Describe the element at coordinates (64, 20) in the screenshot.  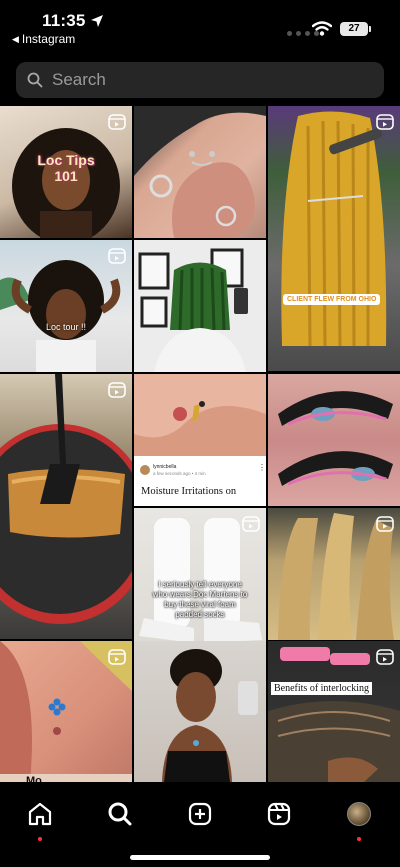
I see `clock: 11:35` at that location.